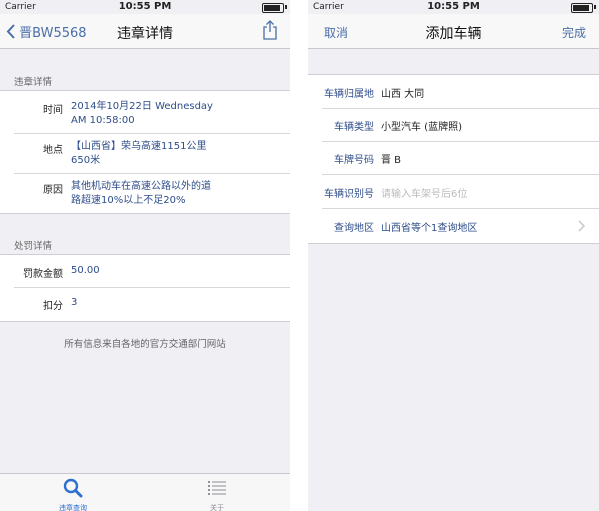  What do you see at coordinates (349, 194) in the screenshot?
I see `vin-label: 车辆识别号` at bounding box center [349, 194].